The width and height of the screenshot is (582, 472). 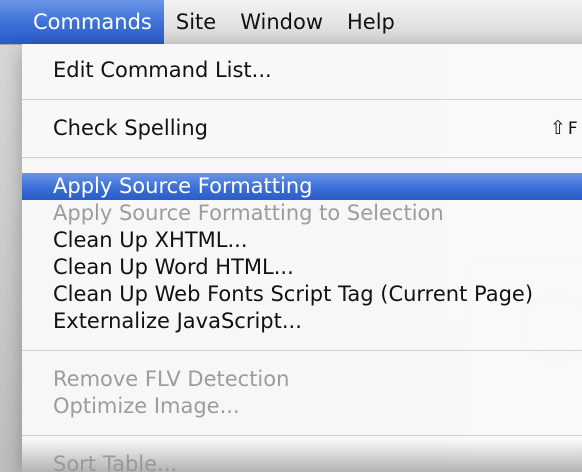 I want to click on menubar-site: Site, so click(x=196, y=22).